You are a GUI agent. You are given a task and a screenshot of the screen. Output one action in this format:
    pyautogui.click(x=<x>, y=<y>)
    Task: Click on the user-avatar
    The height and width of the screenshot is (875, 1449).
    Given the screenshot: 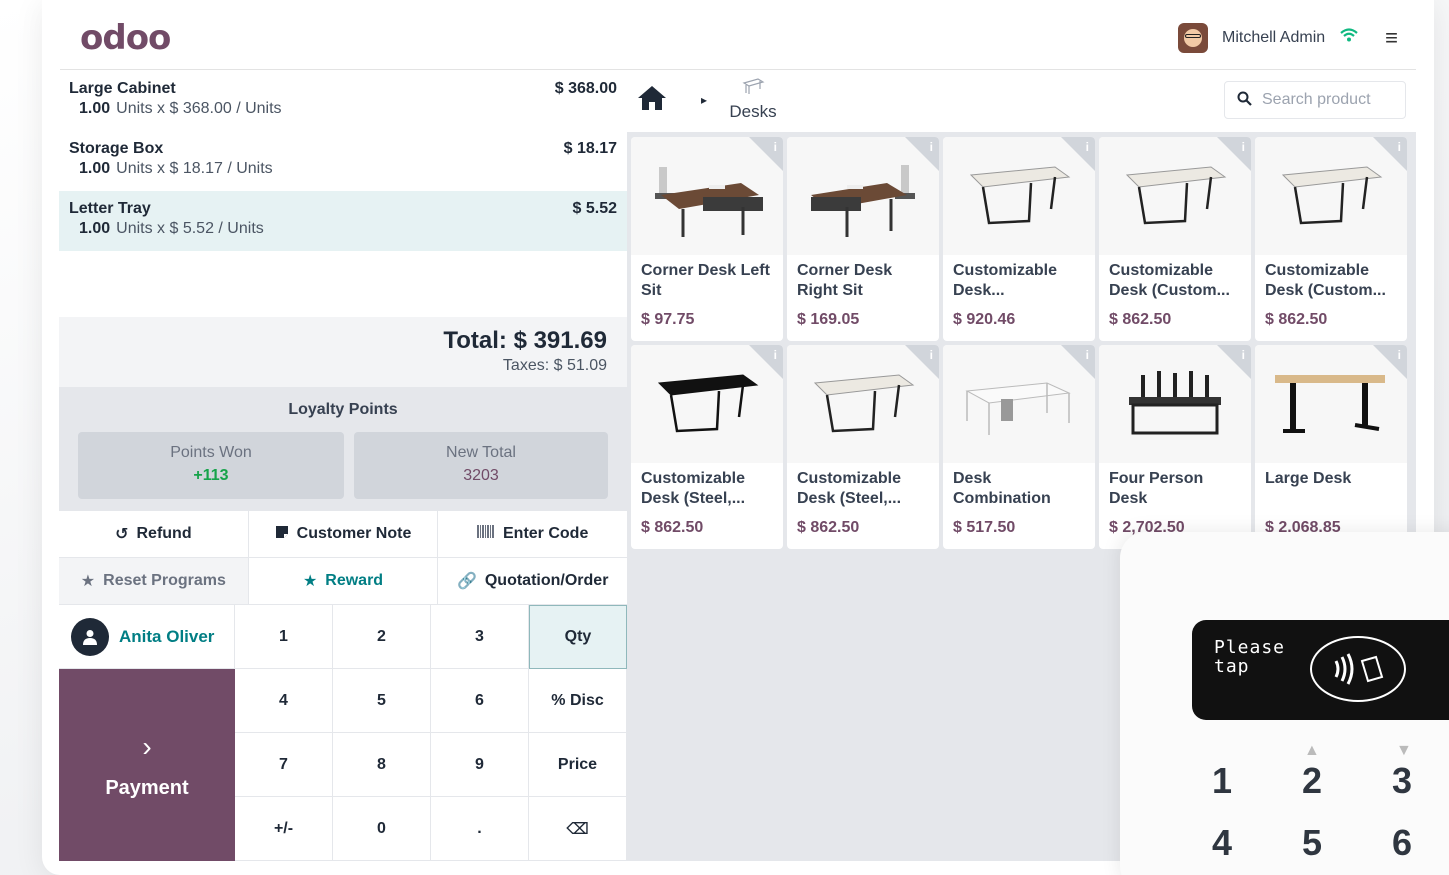 What is the action you would take?
    pyautogui.click(x=1193, y=37)
    